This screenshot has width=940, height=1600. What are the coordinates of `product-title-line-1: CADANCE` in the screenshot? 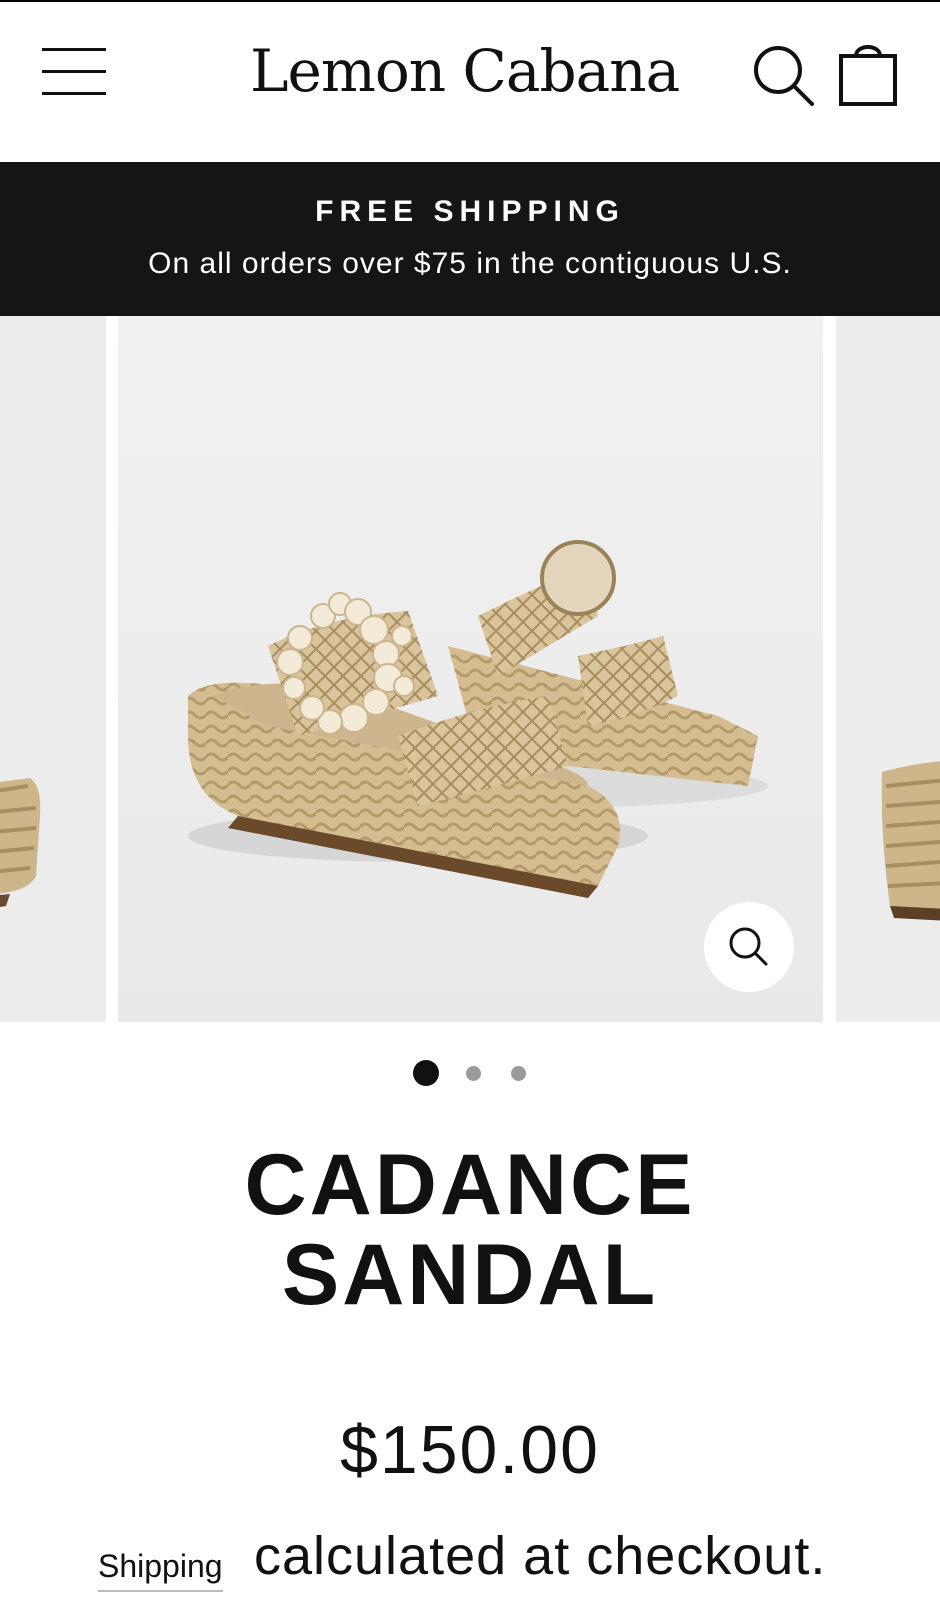 It's located at (470, 1185).